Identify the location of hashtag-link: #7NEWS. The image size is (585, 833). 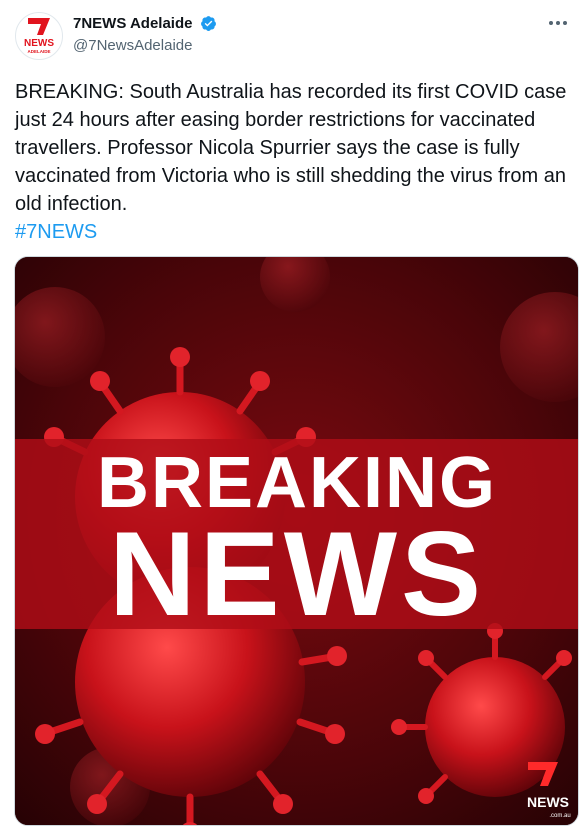
(56, 232).